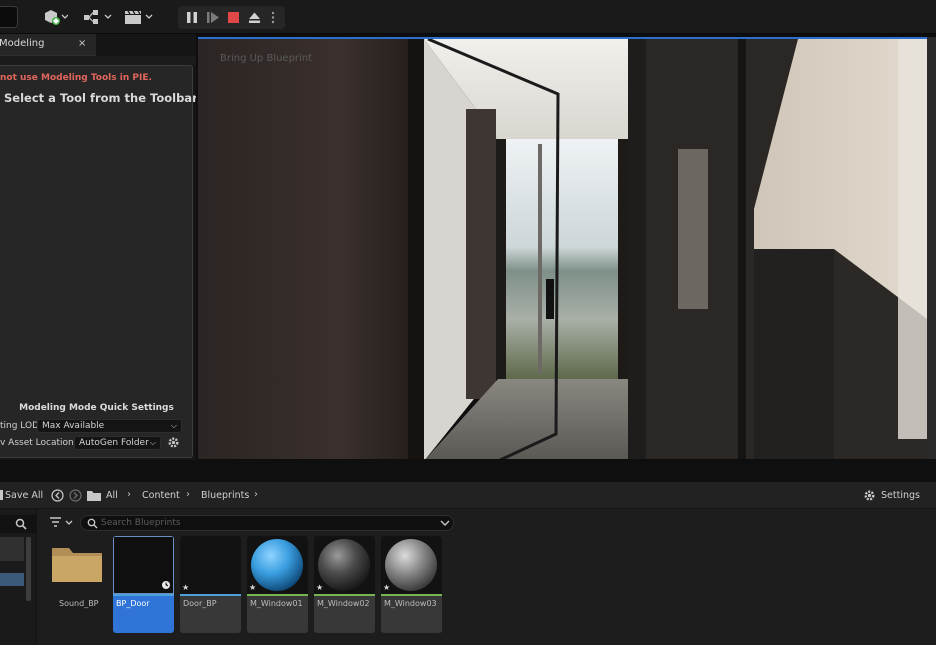 The image size is (936, 645). Describe the element at coordinates (273, 17) in the screenshot. I see `more-options-icon` at that location.